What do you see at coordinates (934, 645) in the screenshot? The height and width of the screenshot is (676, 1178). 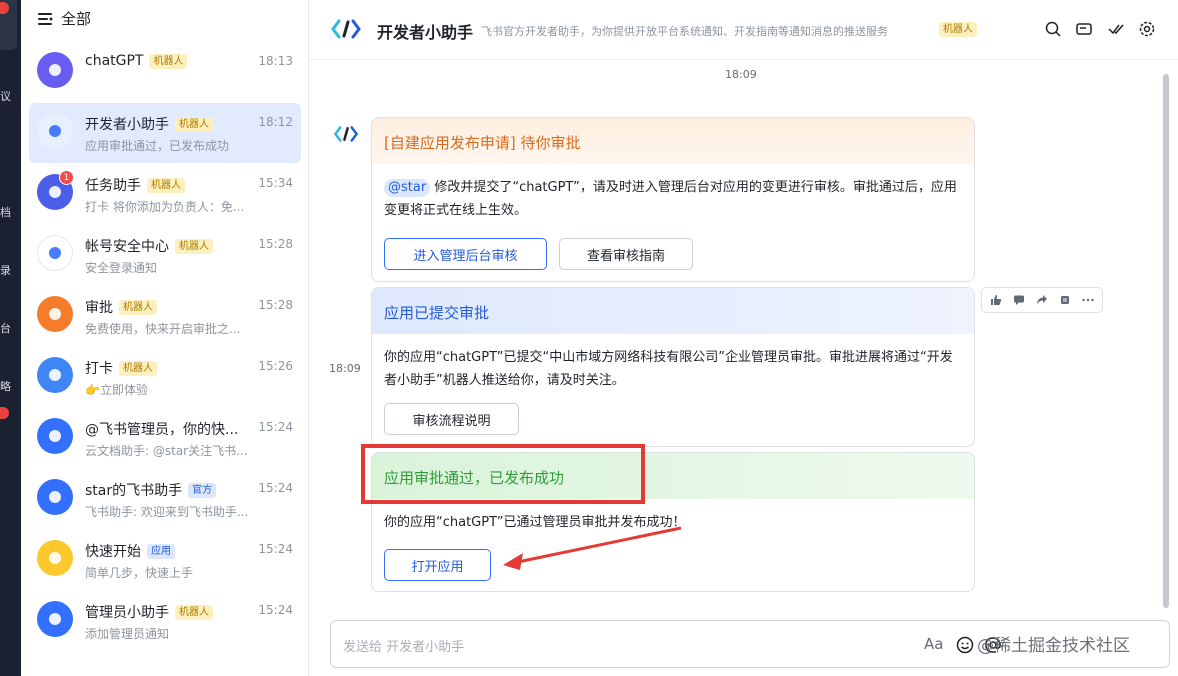 I see `text-format-icon: Aa` at bounding box center [934, 645].